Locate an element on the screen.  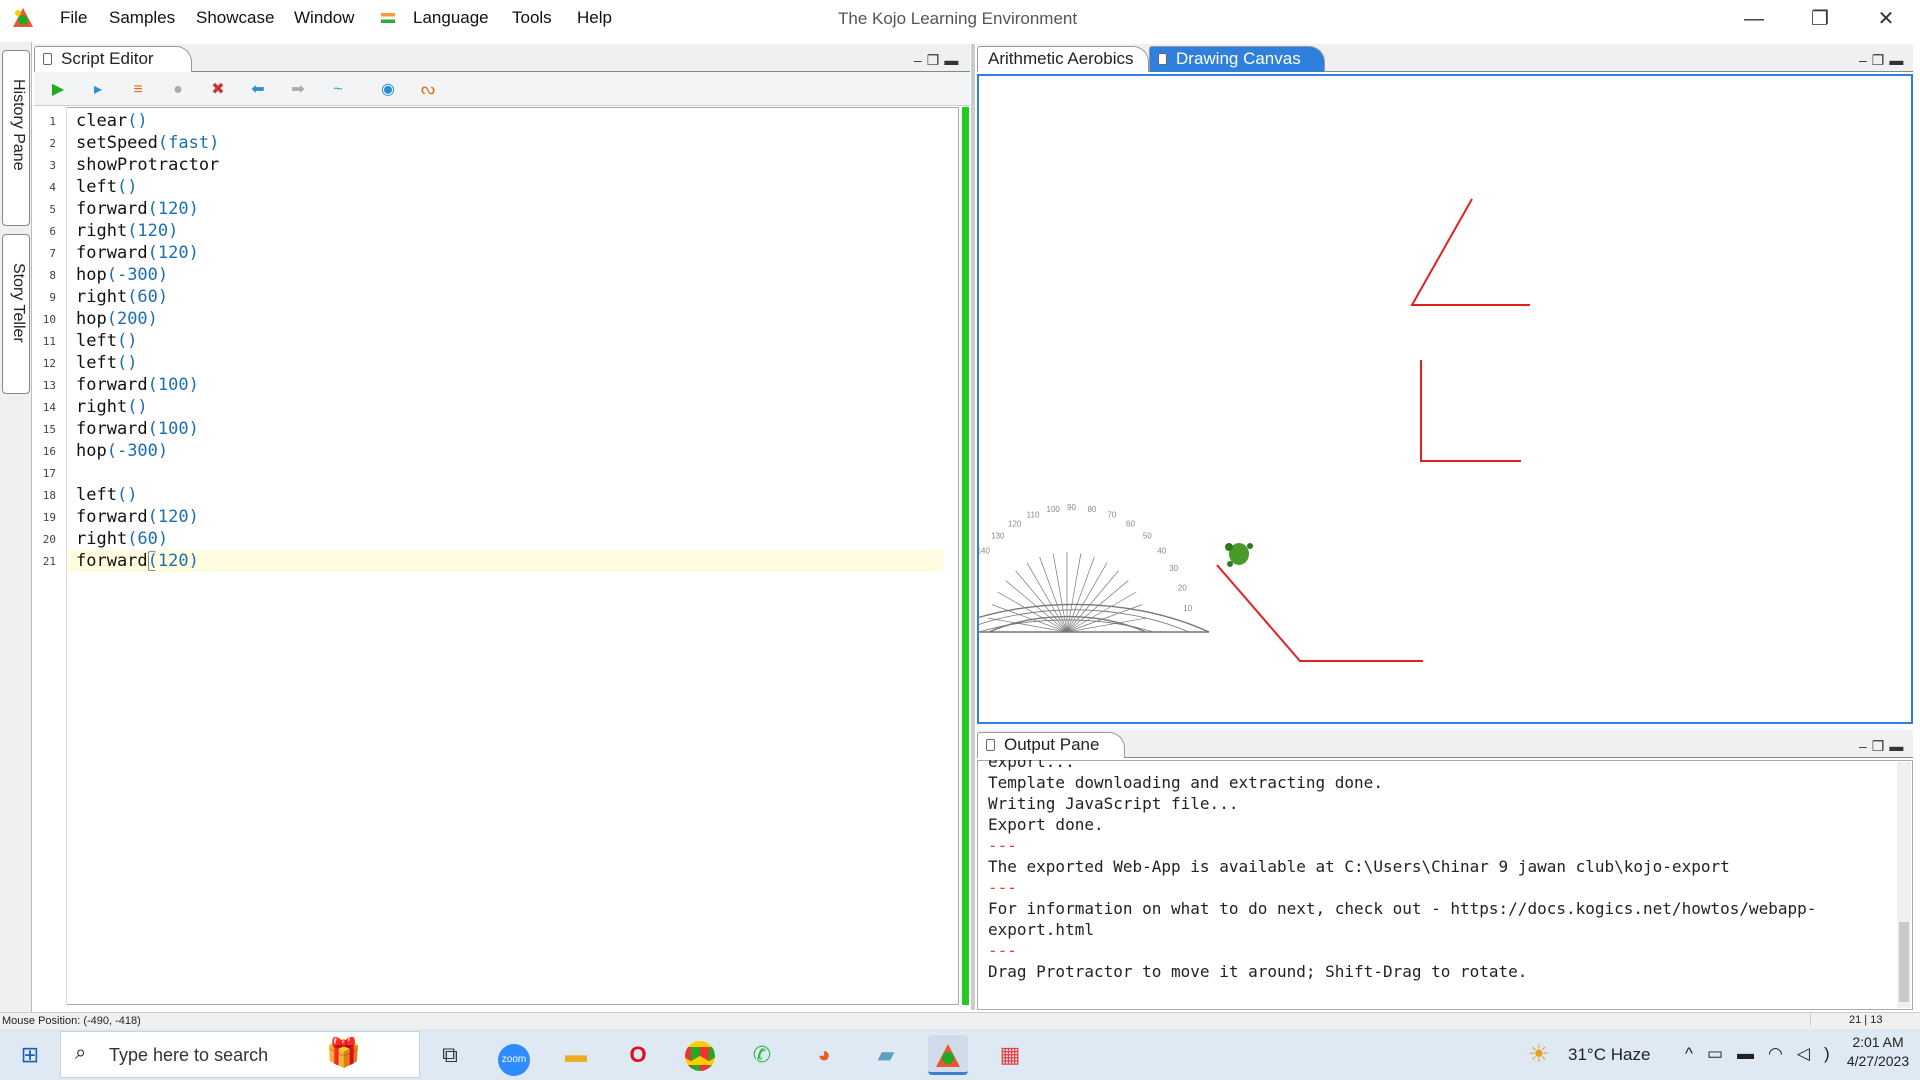
kojo-icon: ᔓ is located at coordinates (428, 90).